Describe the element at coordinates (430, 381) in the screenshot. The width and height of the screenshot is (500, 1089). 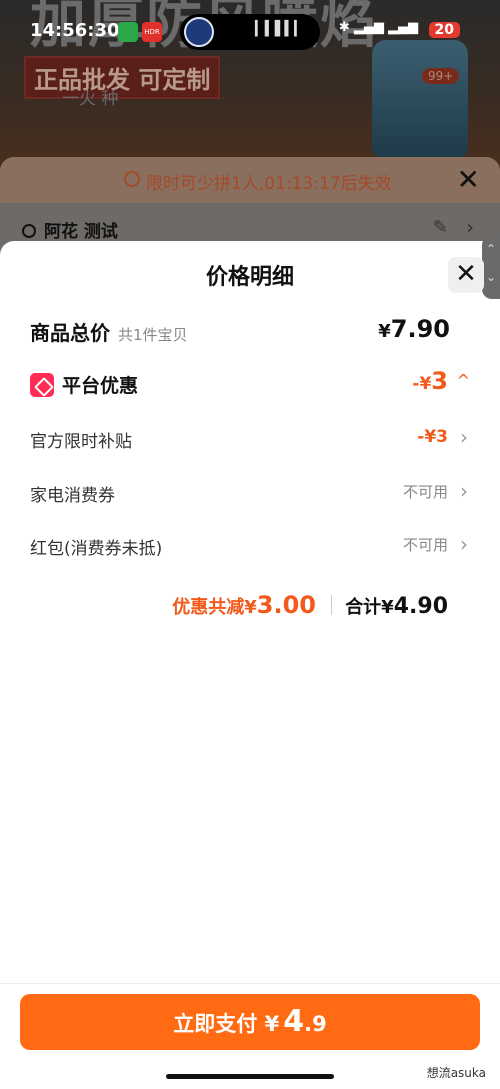
I see `platform-discount-amount: -¥3` at that location.